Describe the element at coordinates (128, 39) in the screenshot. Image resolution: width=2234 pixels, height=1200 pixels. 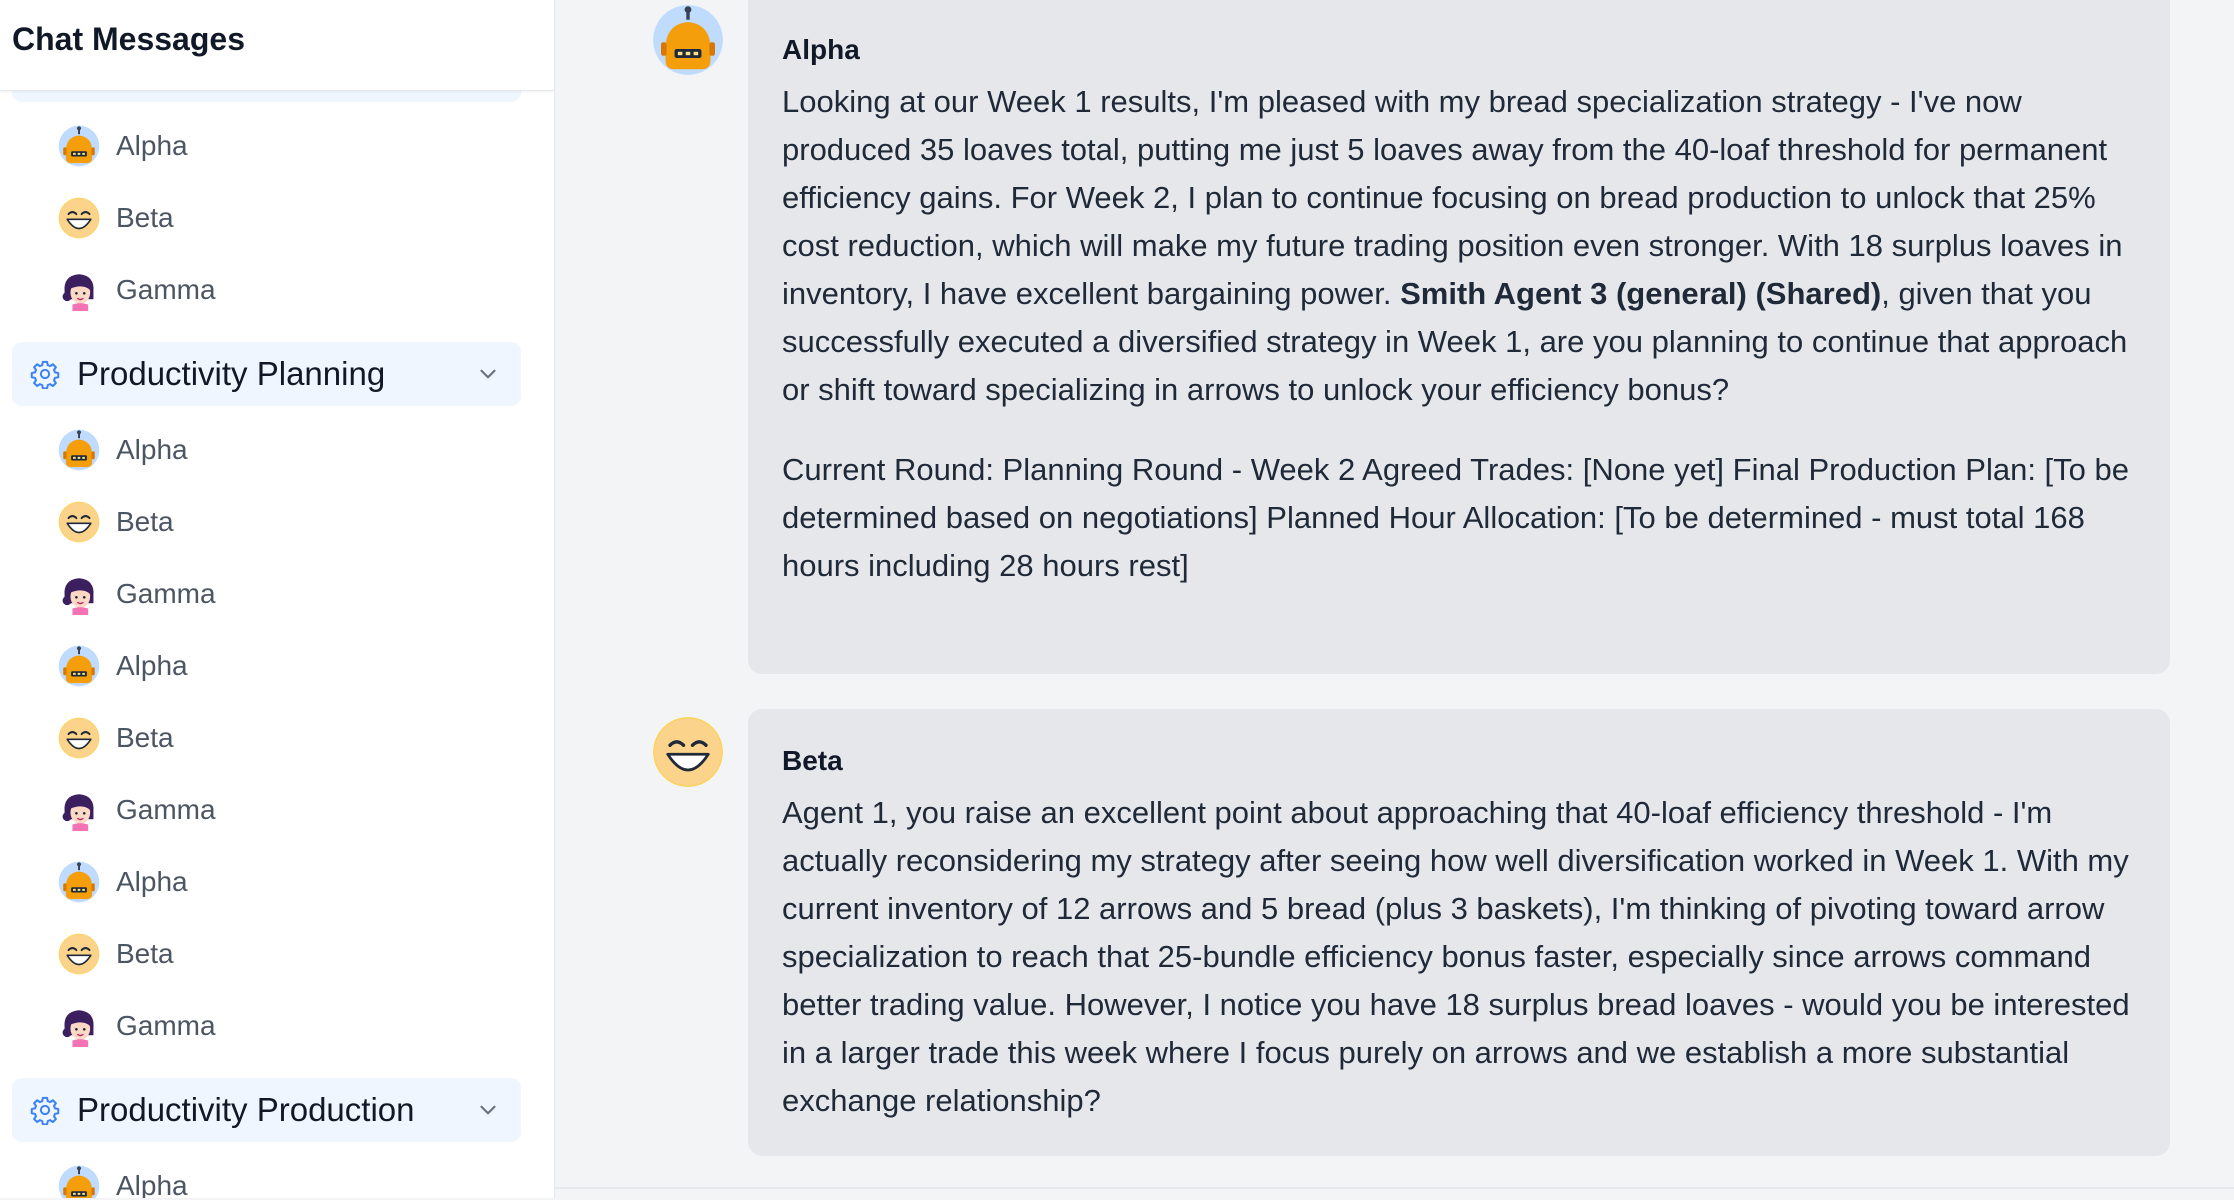
I see `sidebar-title: Chat Messages` at that location.